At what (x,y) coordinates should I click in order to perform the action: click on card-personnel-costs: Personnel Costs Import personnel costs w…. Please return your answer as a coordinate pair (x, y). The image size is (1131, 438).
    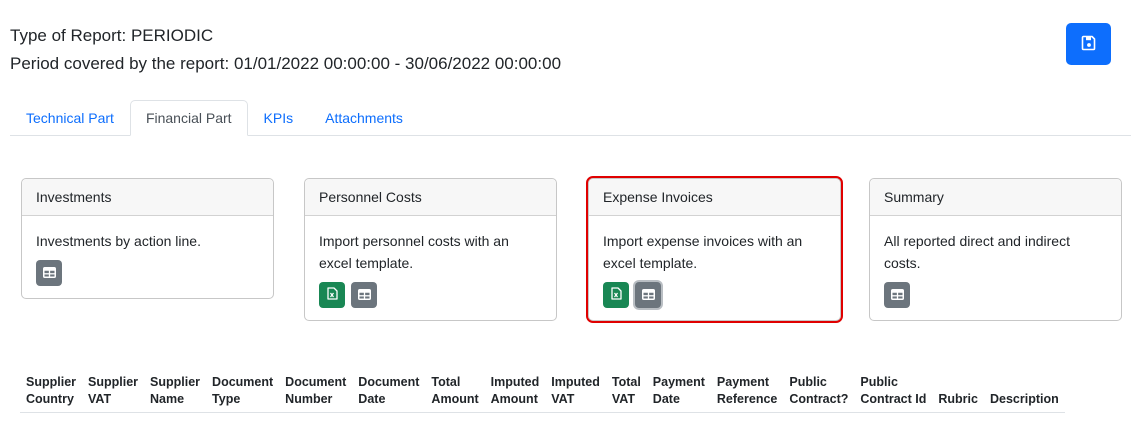
    Looking at the image, I should click on (430, 249).